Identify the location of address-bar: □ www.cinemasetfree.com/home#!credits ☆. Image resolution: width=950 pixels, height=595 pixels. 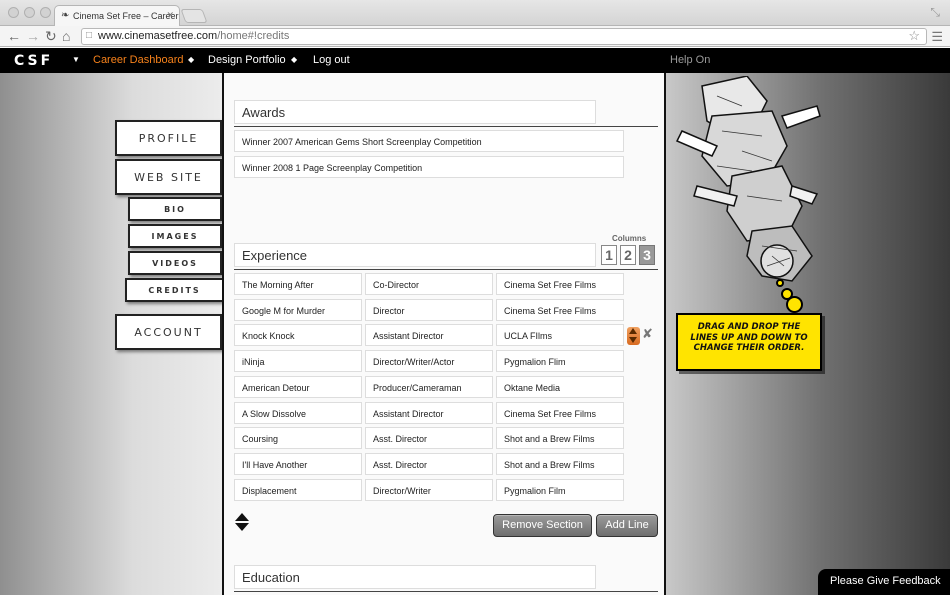
(504, 36).